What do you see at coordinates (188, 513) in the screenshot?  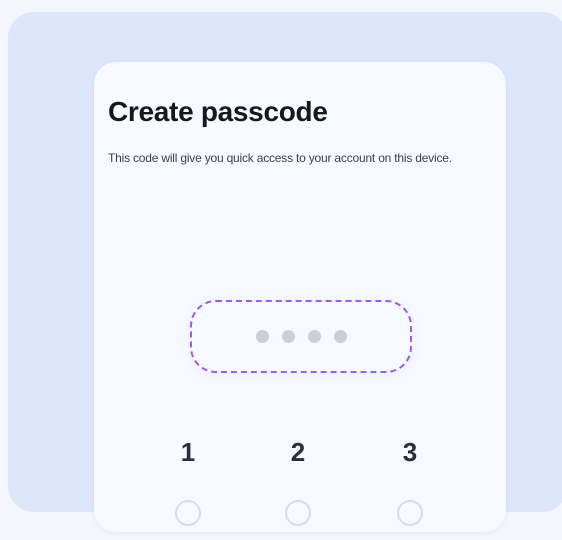 I see `keypad-key-4-outline` at bounding box center [188, 513].